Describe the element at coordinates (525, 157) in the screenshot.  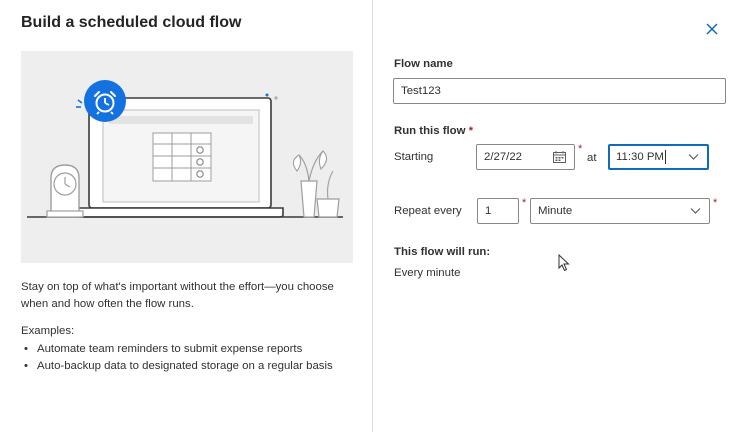
I see `start-date-picker: 2/27/22` at that location.